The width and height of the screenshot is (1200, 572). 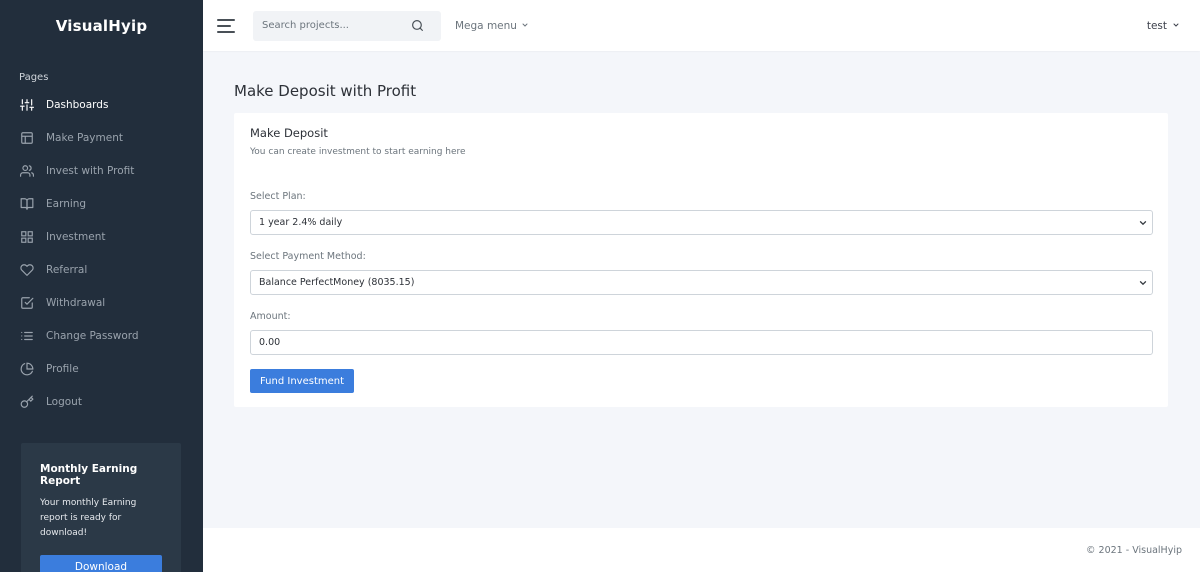 I want to click on list-icon, so click(x=27, y=336).